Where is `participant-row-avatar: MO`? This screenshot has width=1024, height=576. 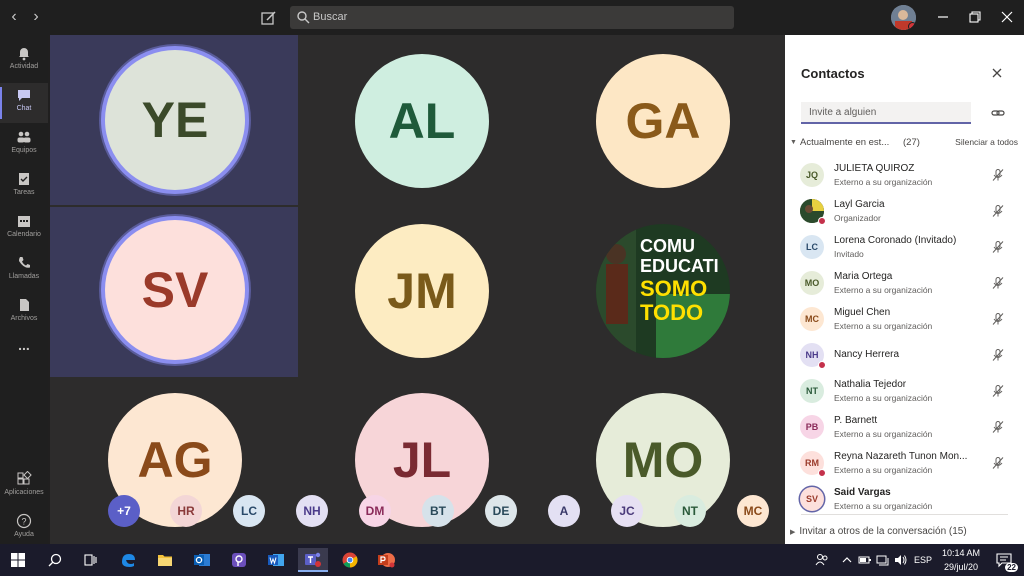 participant-row-avatar: MO is located at coordinates (812, 283).